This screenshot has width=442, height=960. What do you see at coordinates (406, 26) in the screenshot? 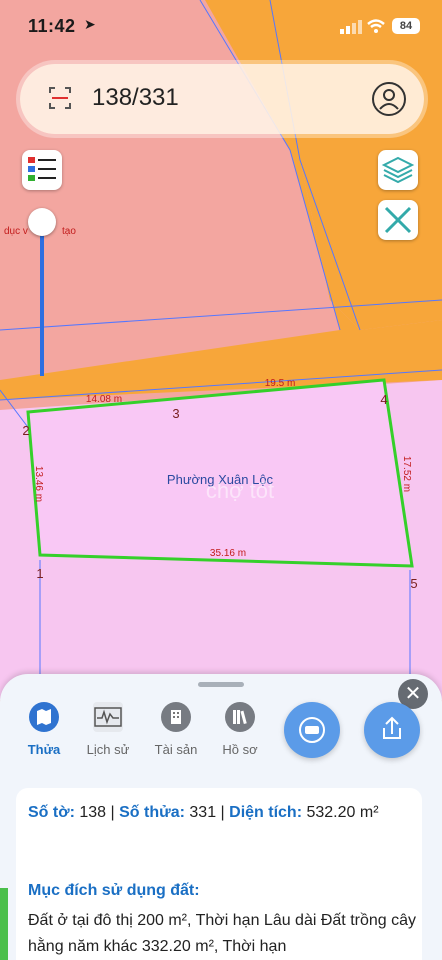
I see `battery-level: 84` at bounding box center [406, 26].